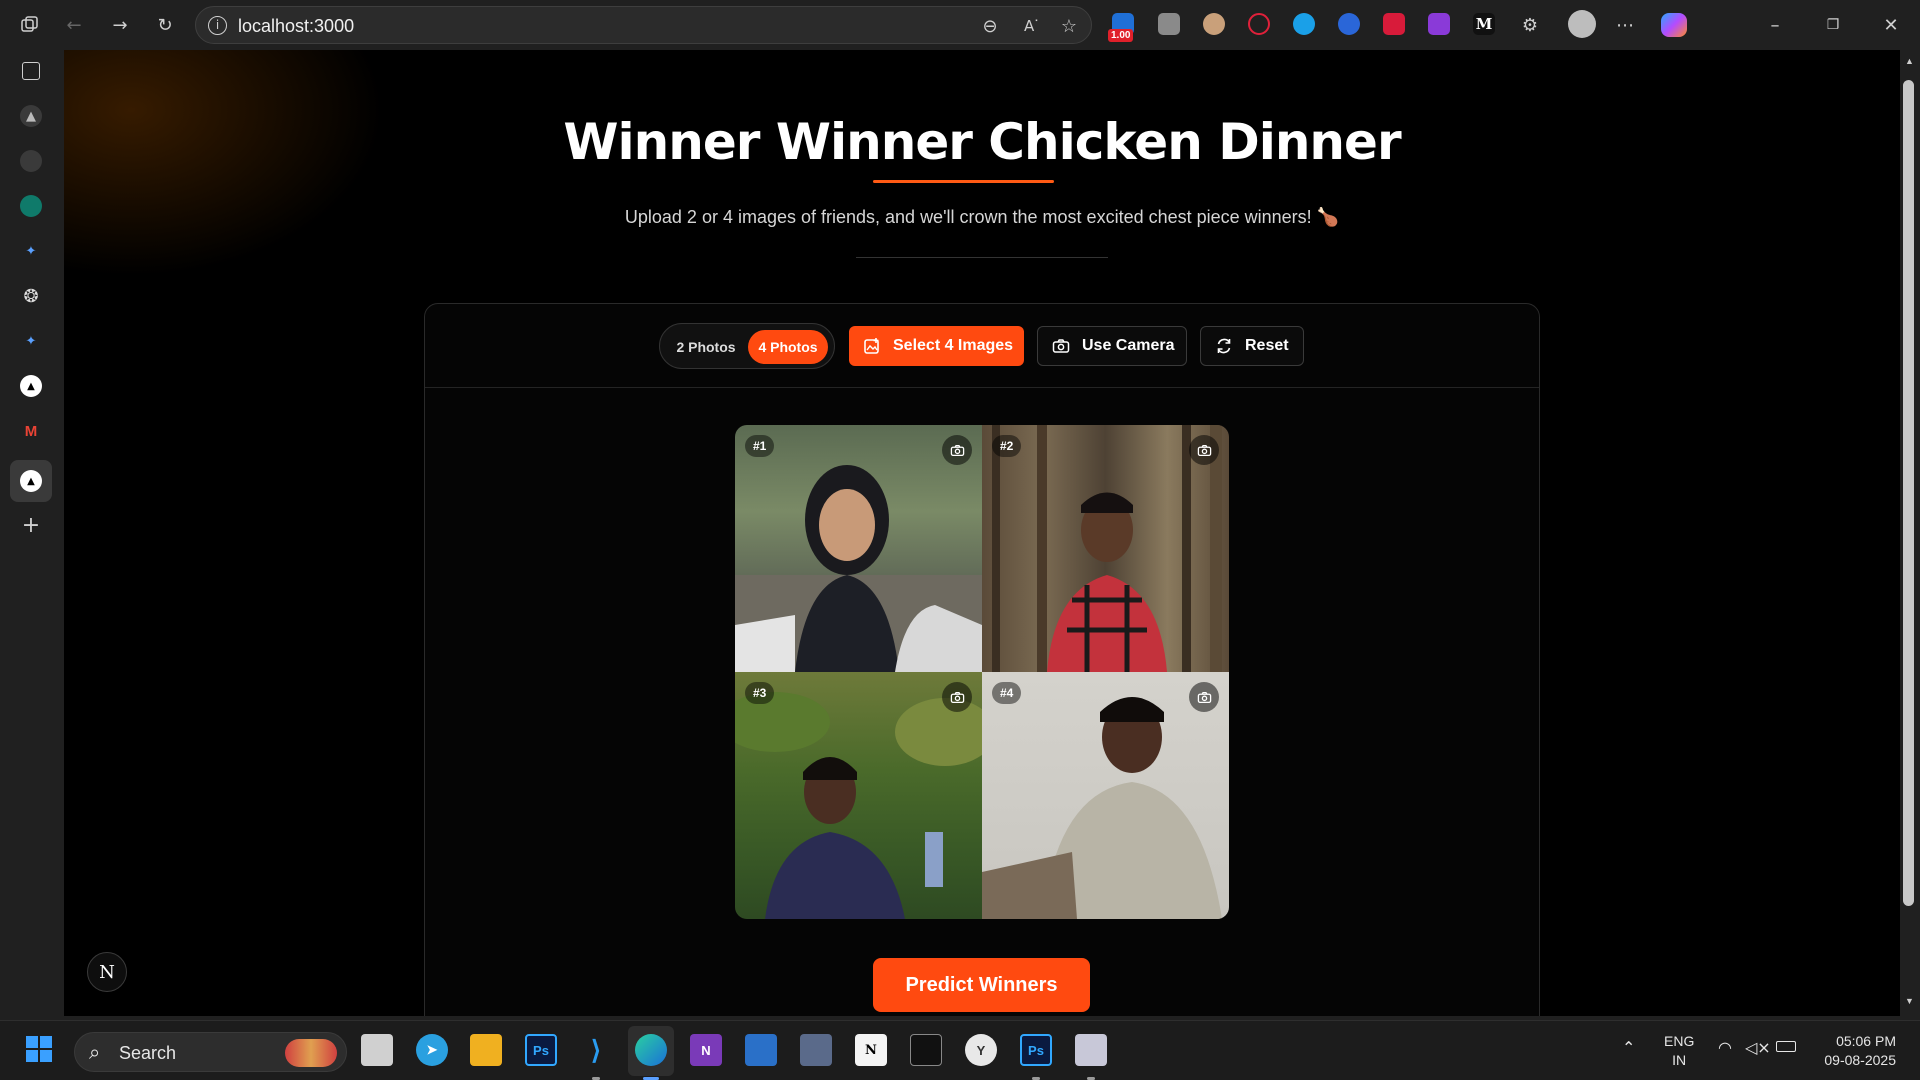 The width and height of the screenshot is (1920, 1080). What do you see at coordinates (1860, 1060) in the screenshot?
I see `clock-date: 09-08-2025` at bounding box center [1860, 1060].